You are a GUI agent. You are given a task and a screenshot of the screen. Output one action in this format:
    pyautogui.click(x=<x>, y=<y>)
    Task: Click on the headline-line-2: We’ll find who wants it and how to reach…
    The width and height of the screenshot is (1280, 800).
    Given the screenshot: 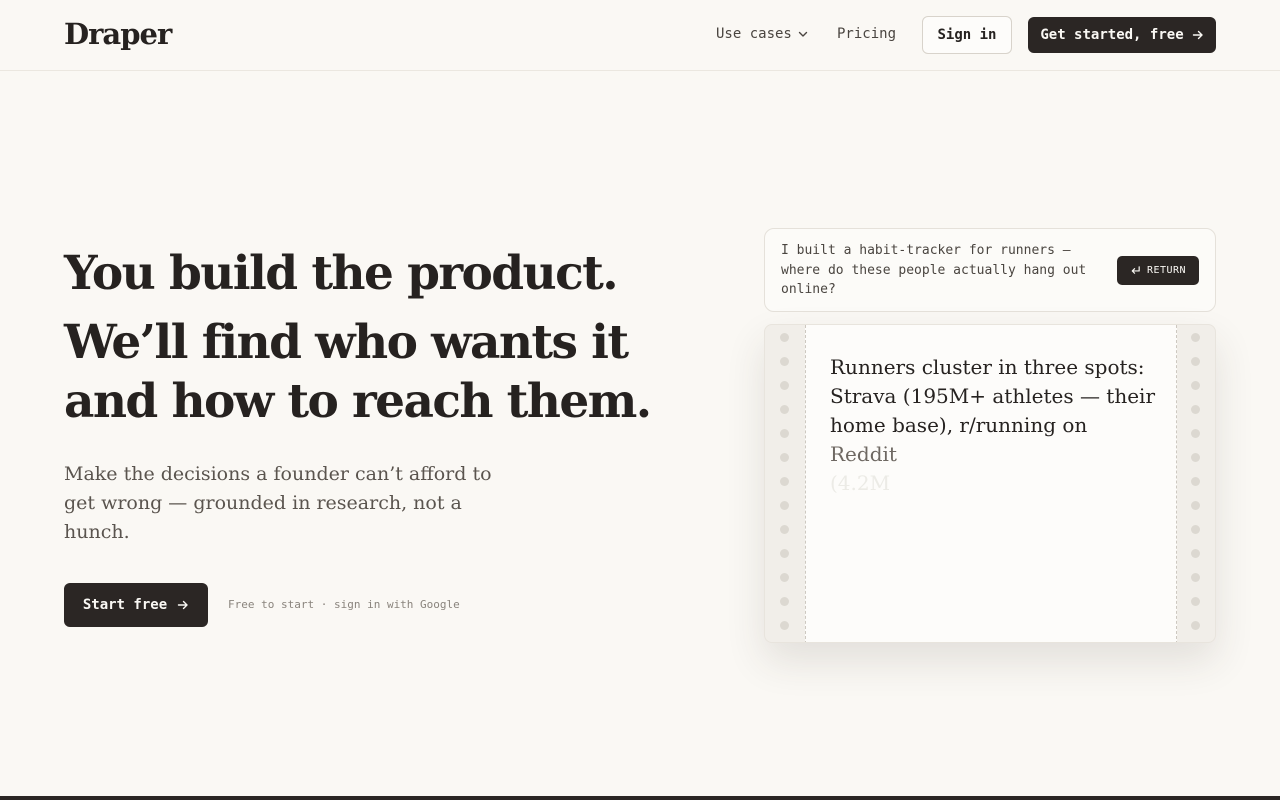 What is the action you would take?
    pyautogui.click(x=358, y=372)
    